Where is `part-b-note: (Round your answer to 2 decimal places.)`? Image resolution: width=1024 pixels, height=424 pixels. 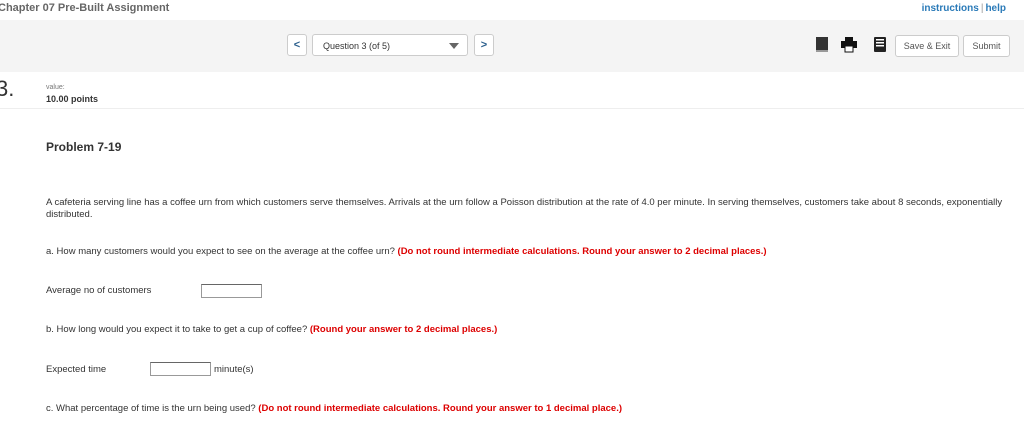 part-b-note: (Round your answer to 2 decimal places.) is located at coordinates (403, 329).